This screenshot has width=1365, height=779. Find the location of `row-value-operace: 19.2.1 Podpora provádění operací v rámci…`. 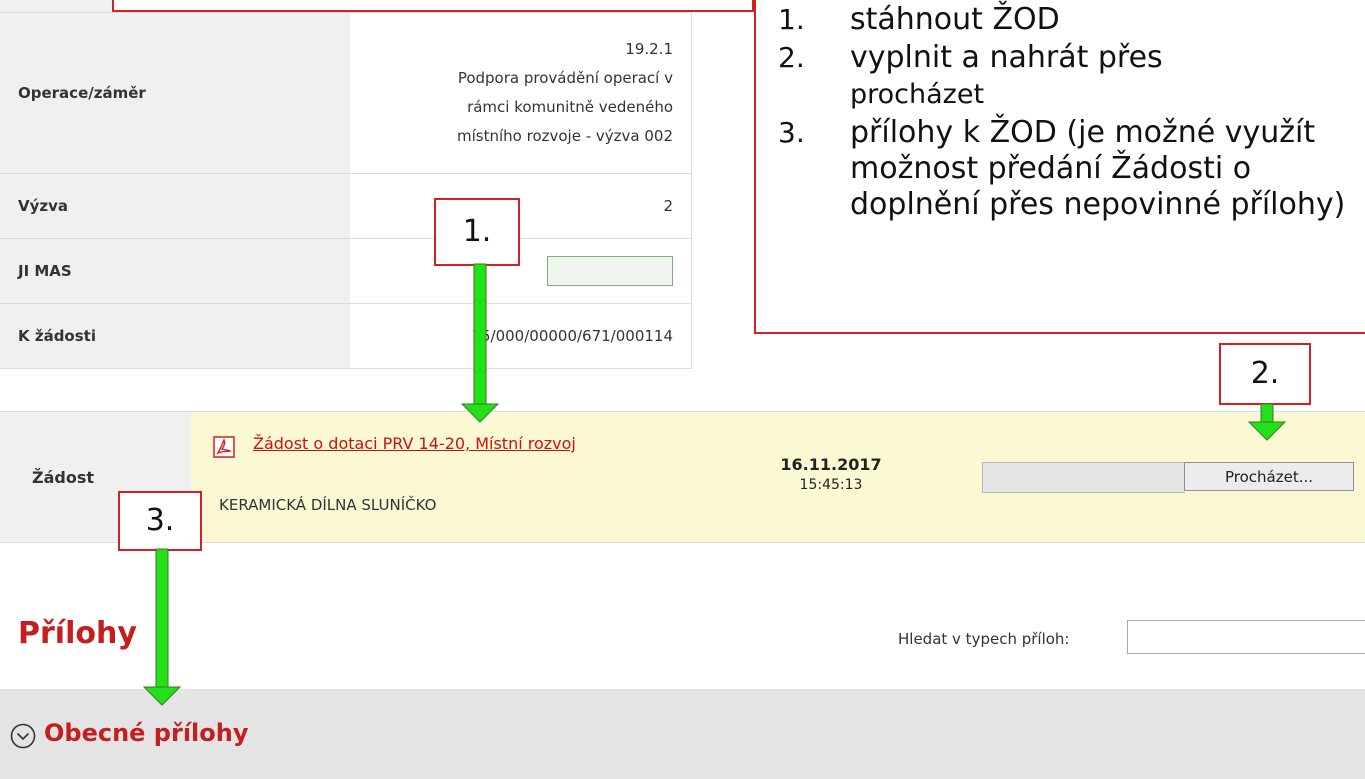

row-value-operace: 19.2.1 Podpora provádění operací v rámci… is located at coordinates (521, 93).